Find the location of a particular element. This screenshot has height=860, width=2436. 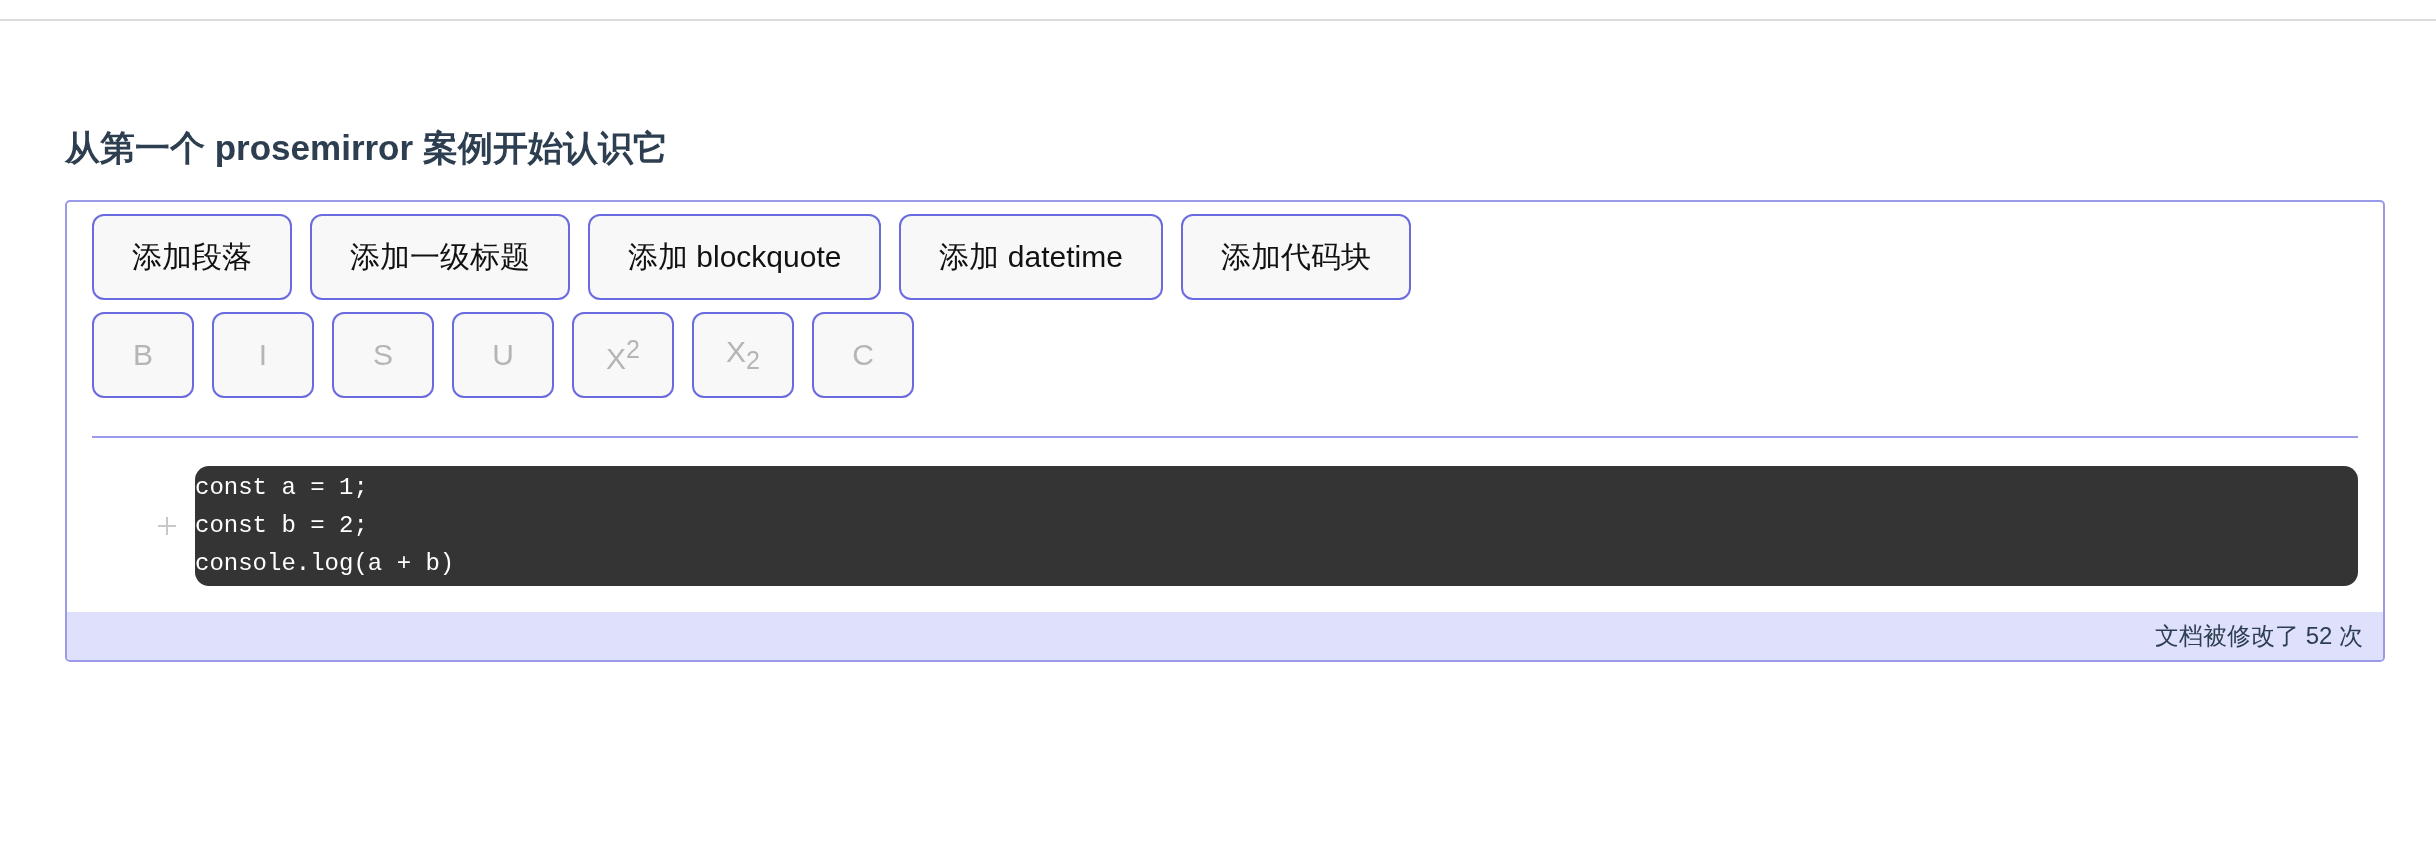

plus-icon is located at coordinates (167, 526).